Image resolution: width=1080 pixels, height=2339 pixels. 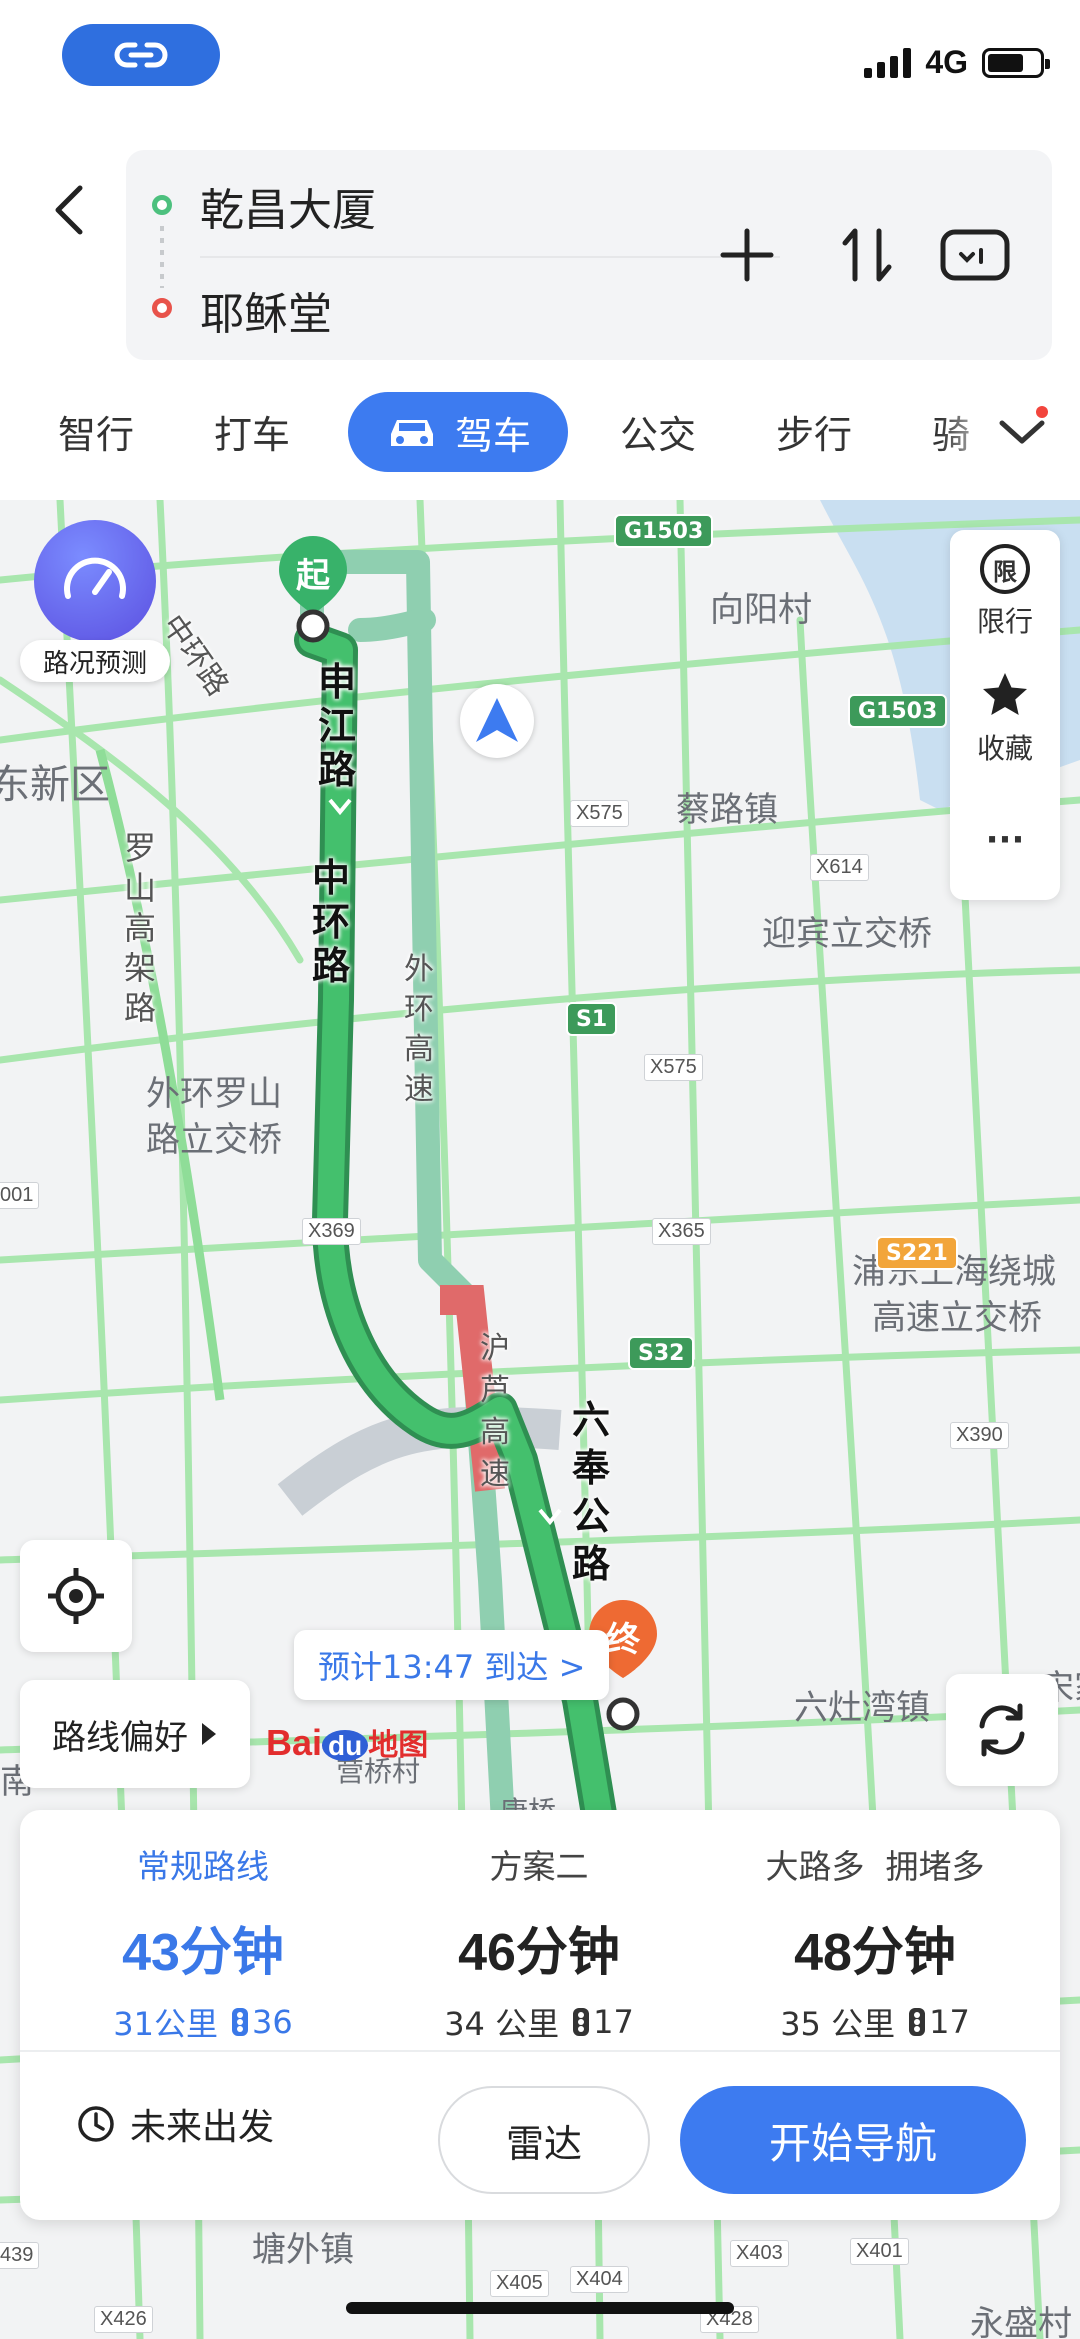 I want to click on more-modes-button, so click(x=1022, y=432).